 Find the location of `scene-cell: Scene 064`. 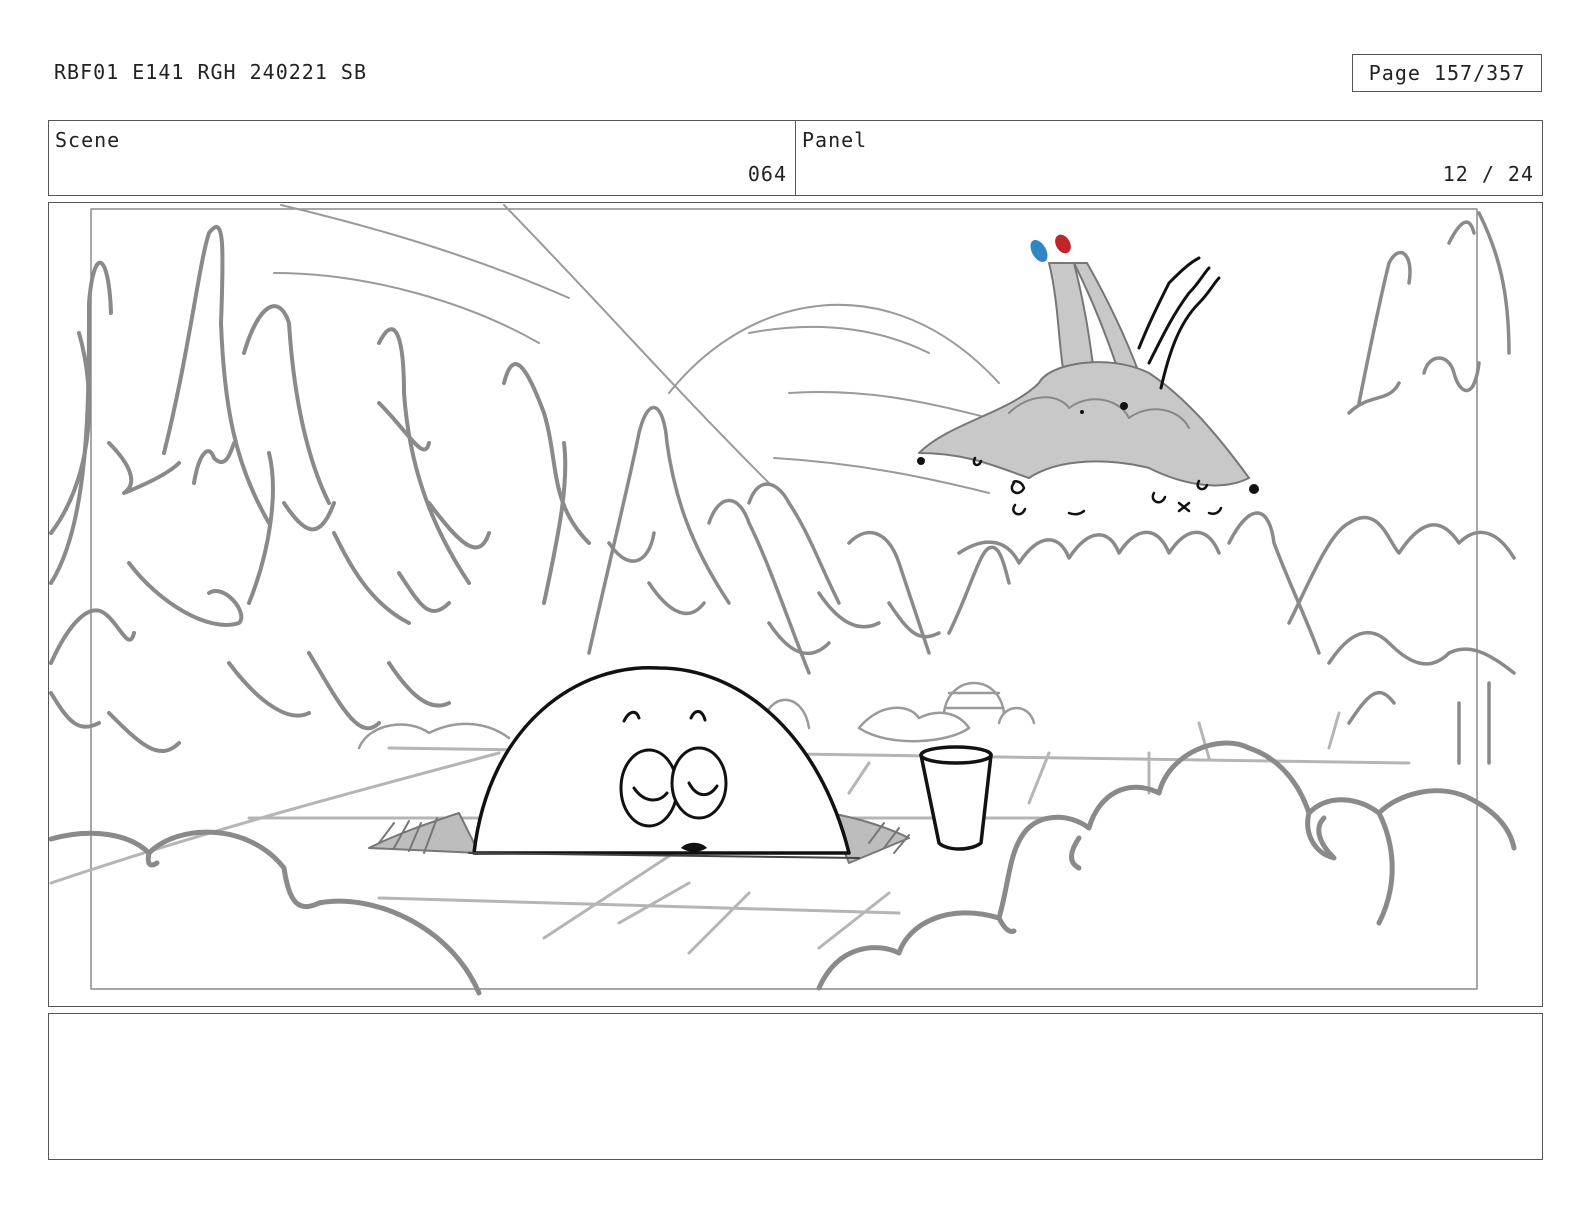

scene-cell: Scene 064 is located at coordinates (422, 158).